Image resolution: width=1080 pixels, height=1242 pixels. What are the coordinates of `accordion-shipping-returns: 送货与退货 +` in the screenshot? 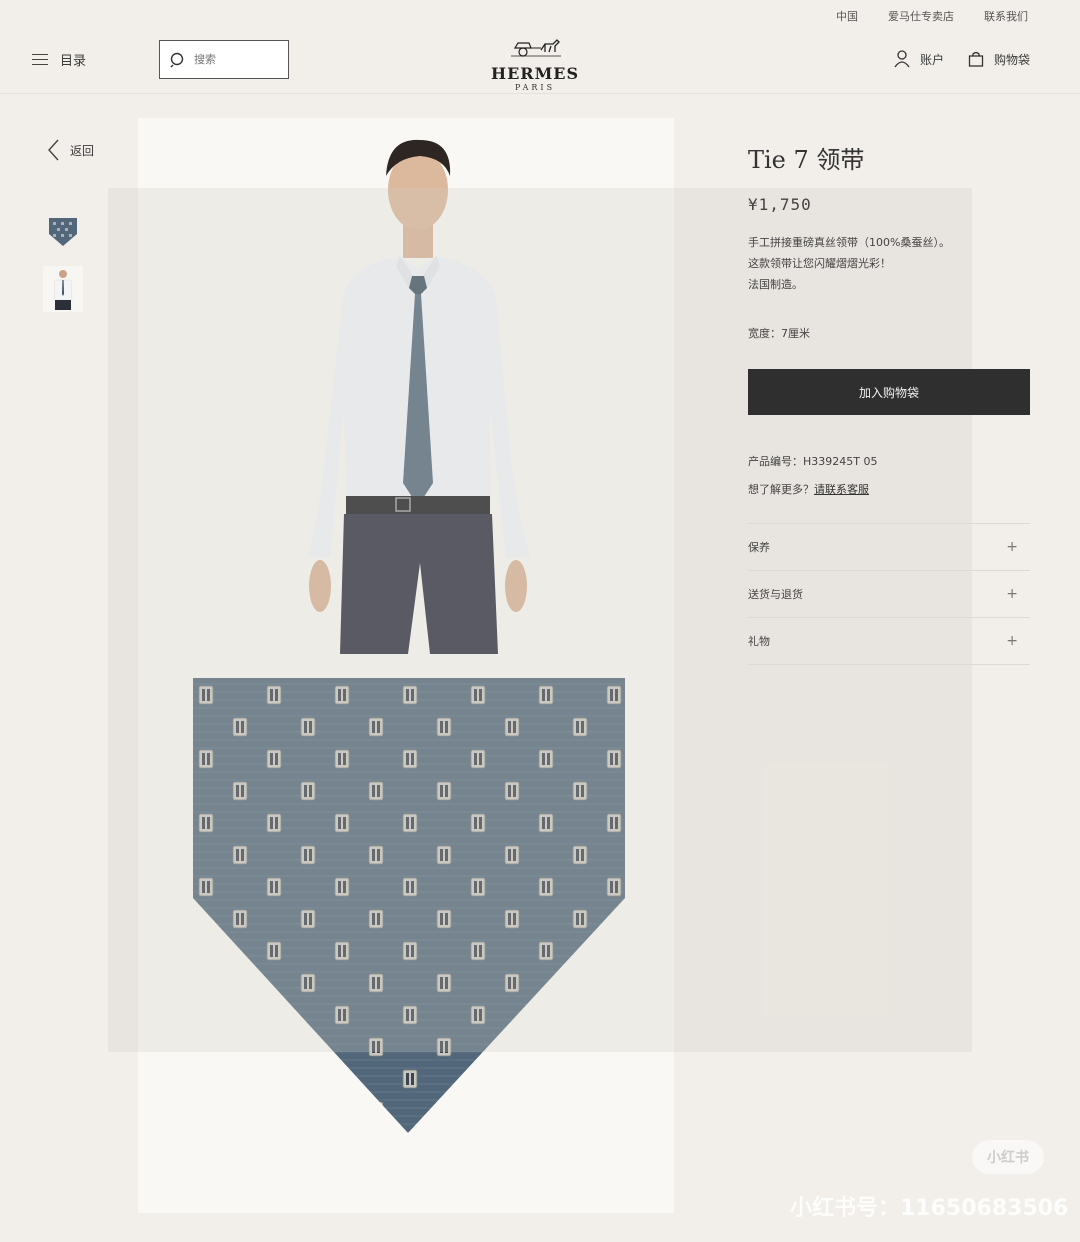 It's located at (889, 594).